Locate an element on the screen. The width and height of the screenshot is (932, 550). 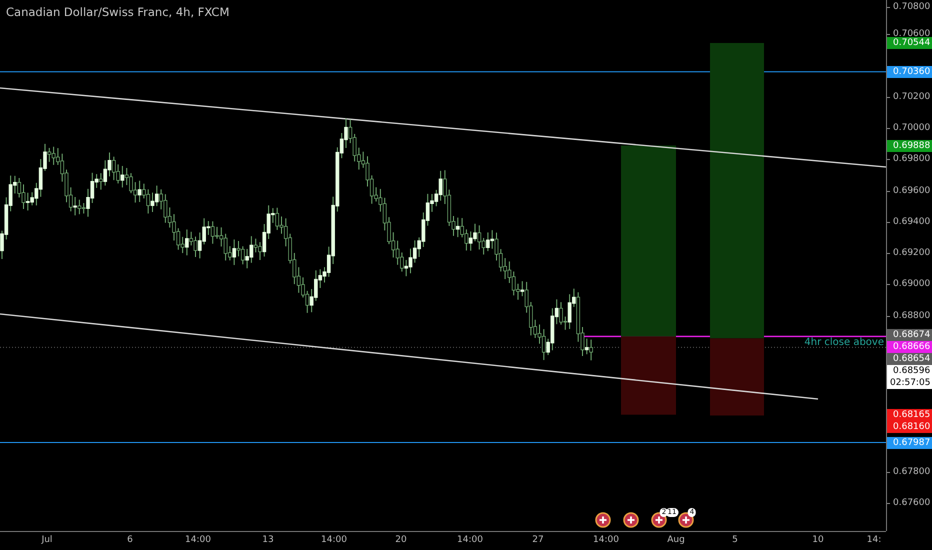
price-label: 0.69800 is located at coordinates (908, 159).